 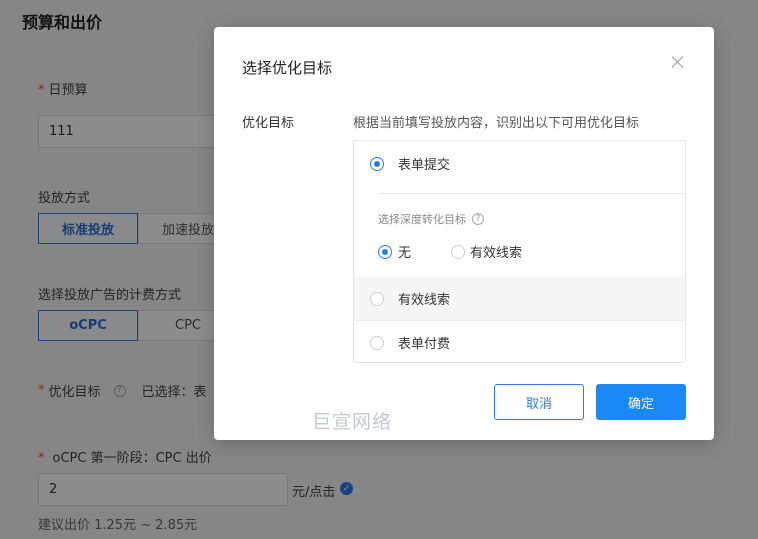 What do you see at coordinates (287, 68) in the screenshot?
I see `dialog-title: 选择优化目标` at bounding box center [287, 68].